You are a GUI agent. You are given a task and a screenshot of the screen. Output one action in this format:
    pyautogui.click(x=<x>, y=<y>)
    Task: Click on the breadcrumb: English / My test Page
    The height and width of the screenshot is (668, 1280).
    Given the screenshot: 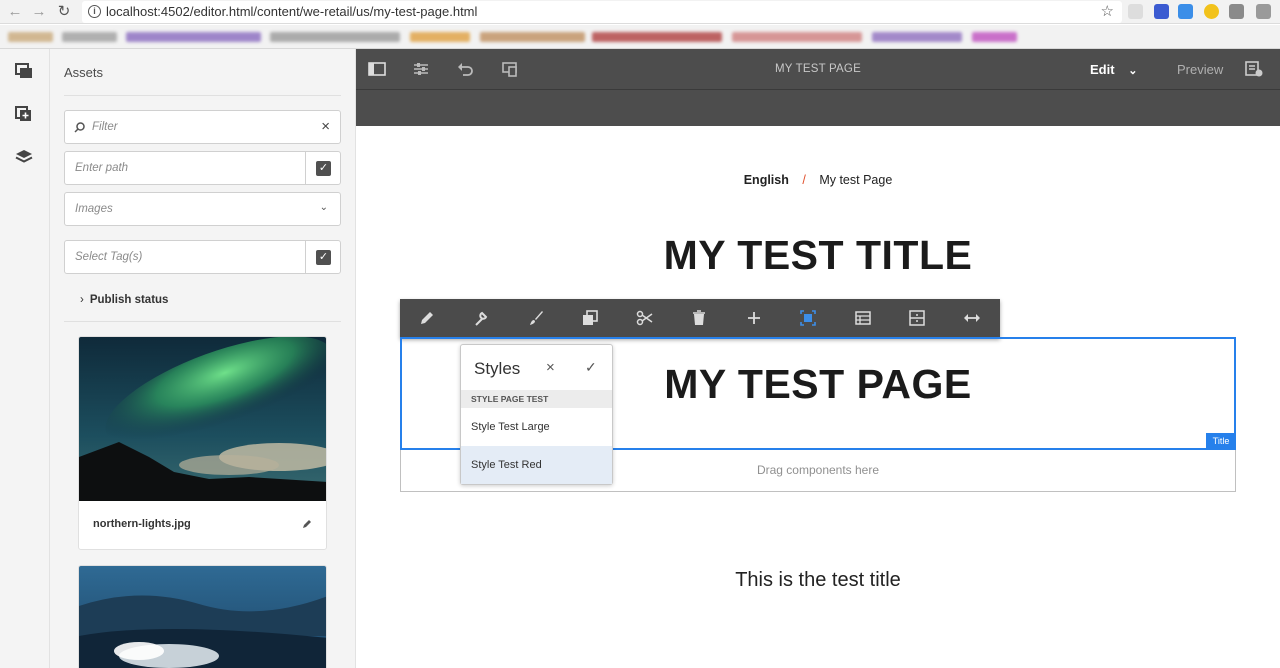 What is the action you would take?
    pyautogui.click(x=818, y=180)
    